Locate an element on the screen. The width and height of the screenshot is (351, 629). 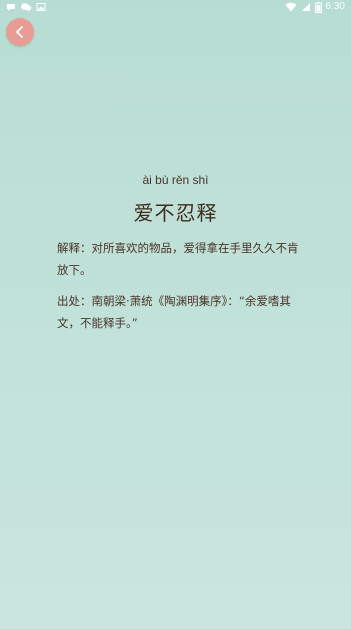
signal-icon is located at coordinates (306, 7).